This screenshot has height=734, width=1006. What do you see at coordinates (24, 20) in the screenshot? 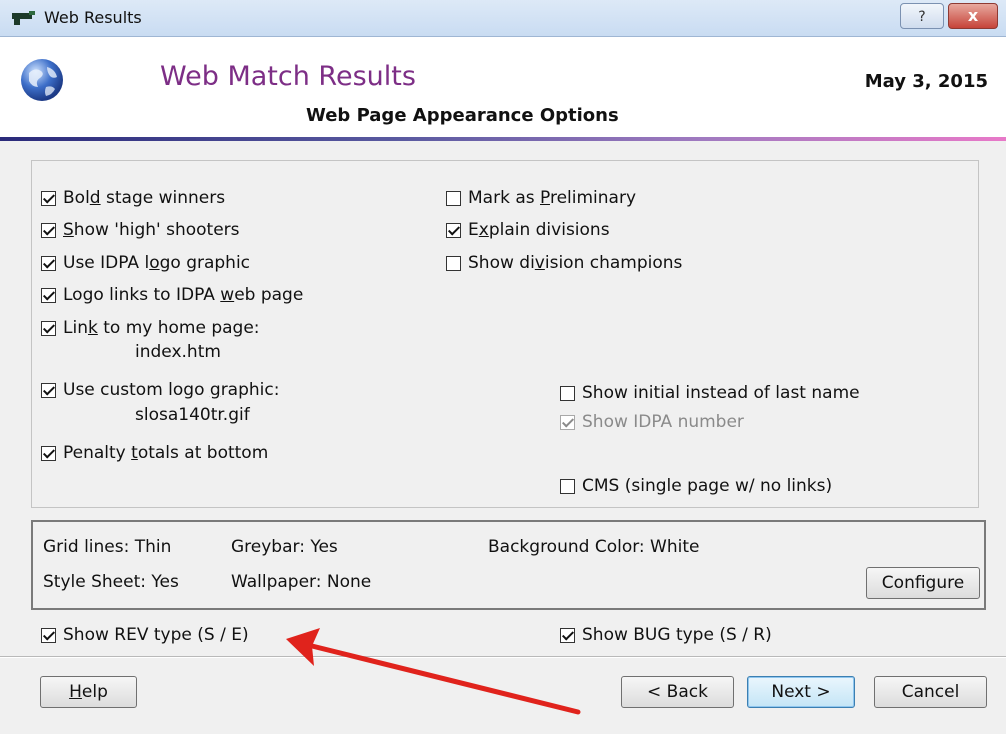
I see `app-icon` at bounding box center [24, 20].